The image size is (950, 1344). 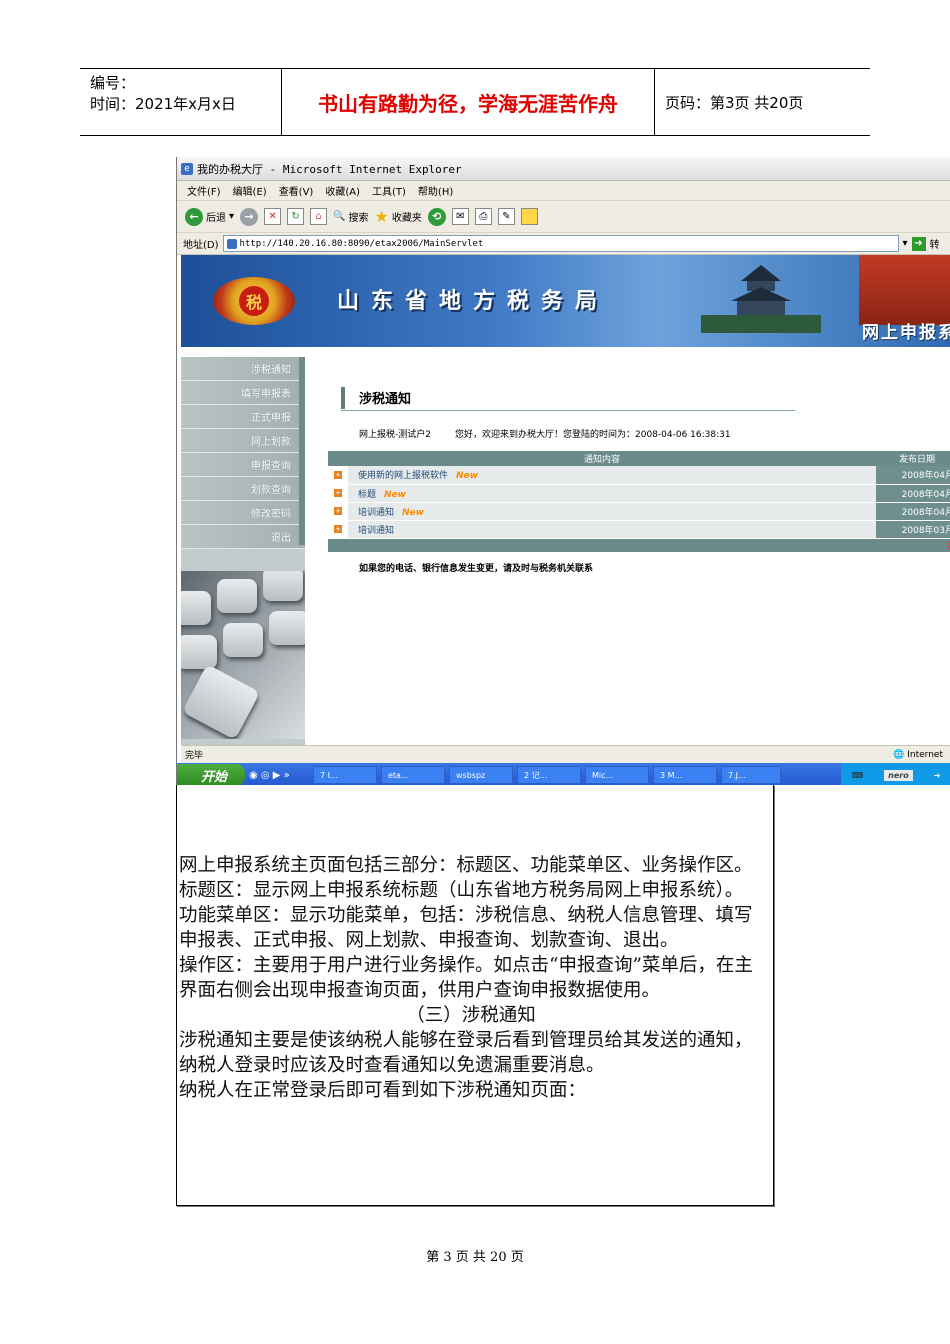 What do you see at coordinates (935, 243) in the screenshot?
I see `go-label: 转` at bounding box center [935, 243].